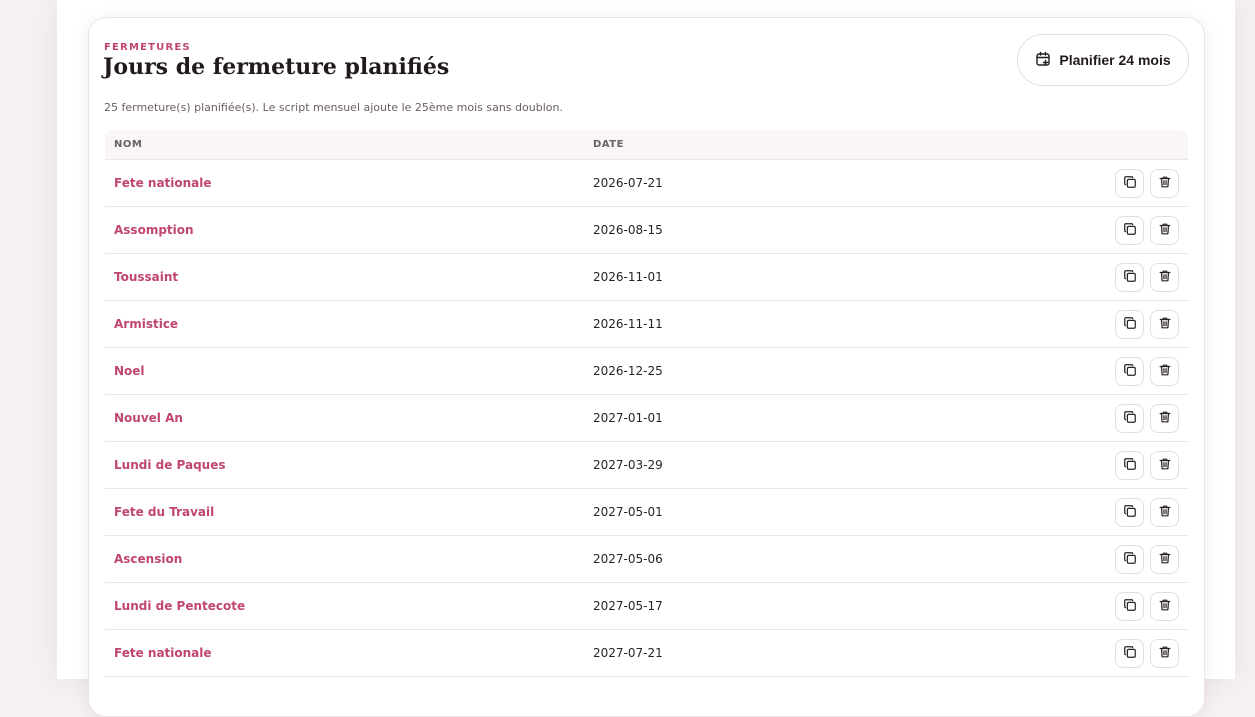  I want to click on table-row: Noel 2026-12-25, so click(646, 371).